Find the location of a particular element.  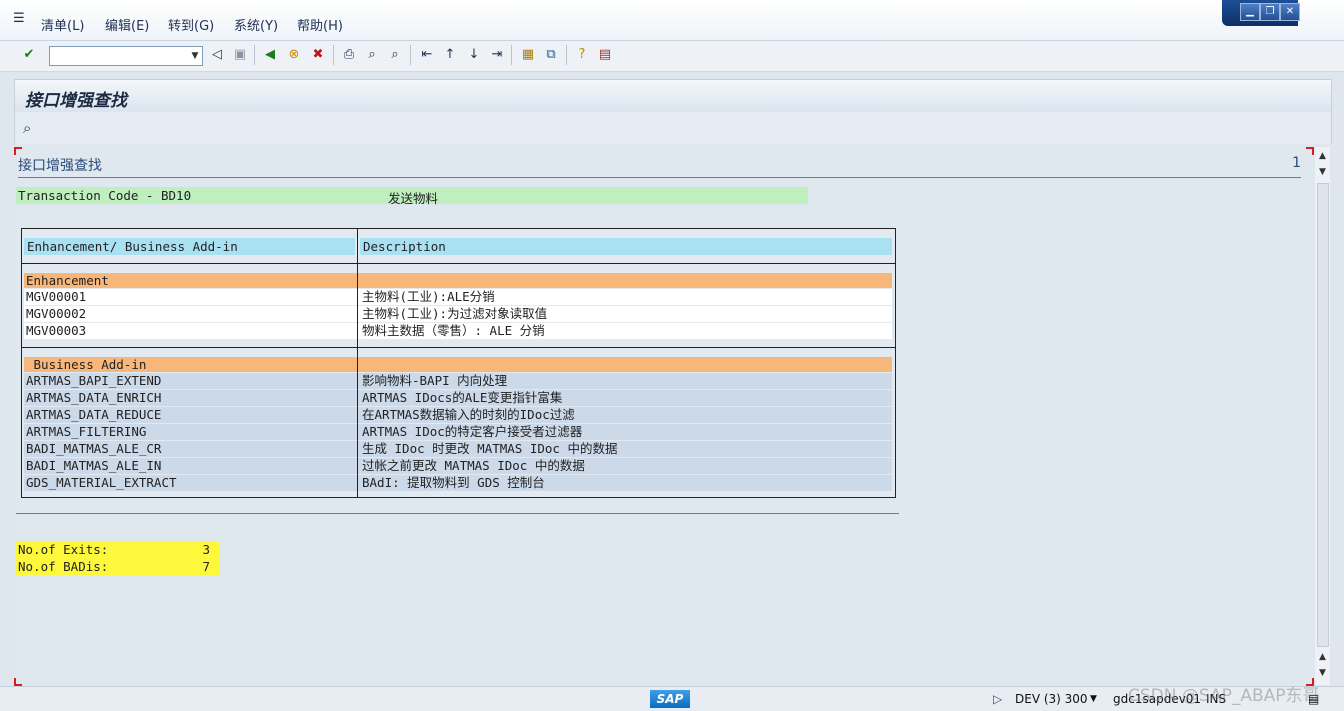

column-divider is located at coordinates (357, 363).